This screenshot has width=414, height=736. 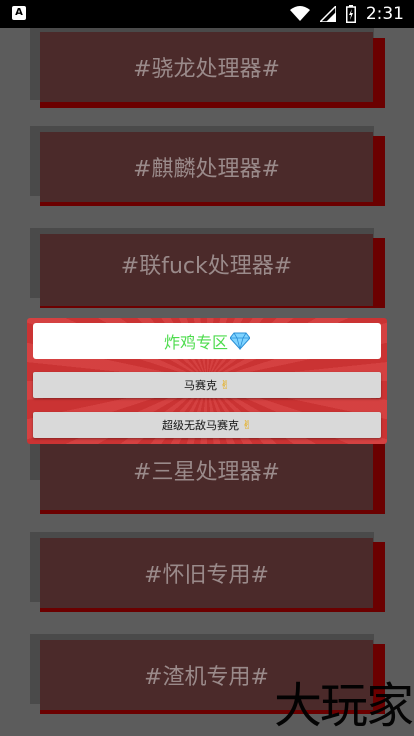 What do you see at coordinates (327, 14) in the screenshot?
I see `signal-icon` at bounding box center [327, 14].